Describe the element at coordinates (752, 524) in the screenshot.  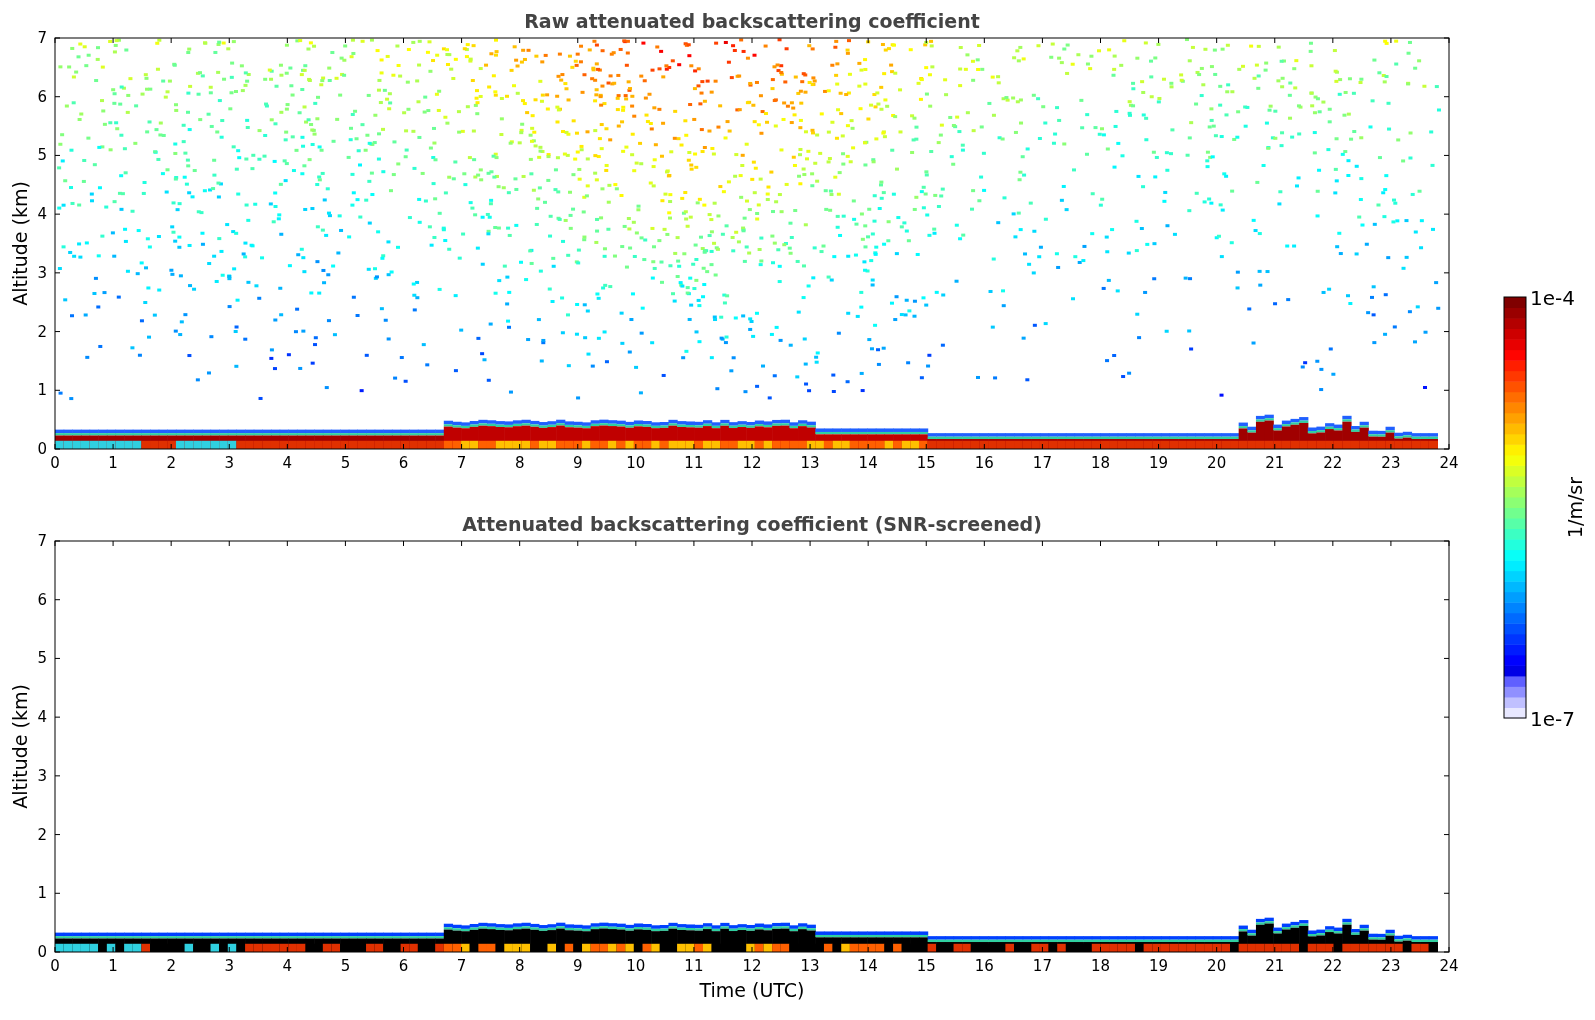
I see `plot-title: Attenuated backscattering coefficient (SNR-screened)` at that location.